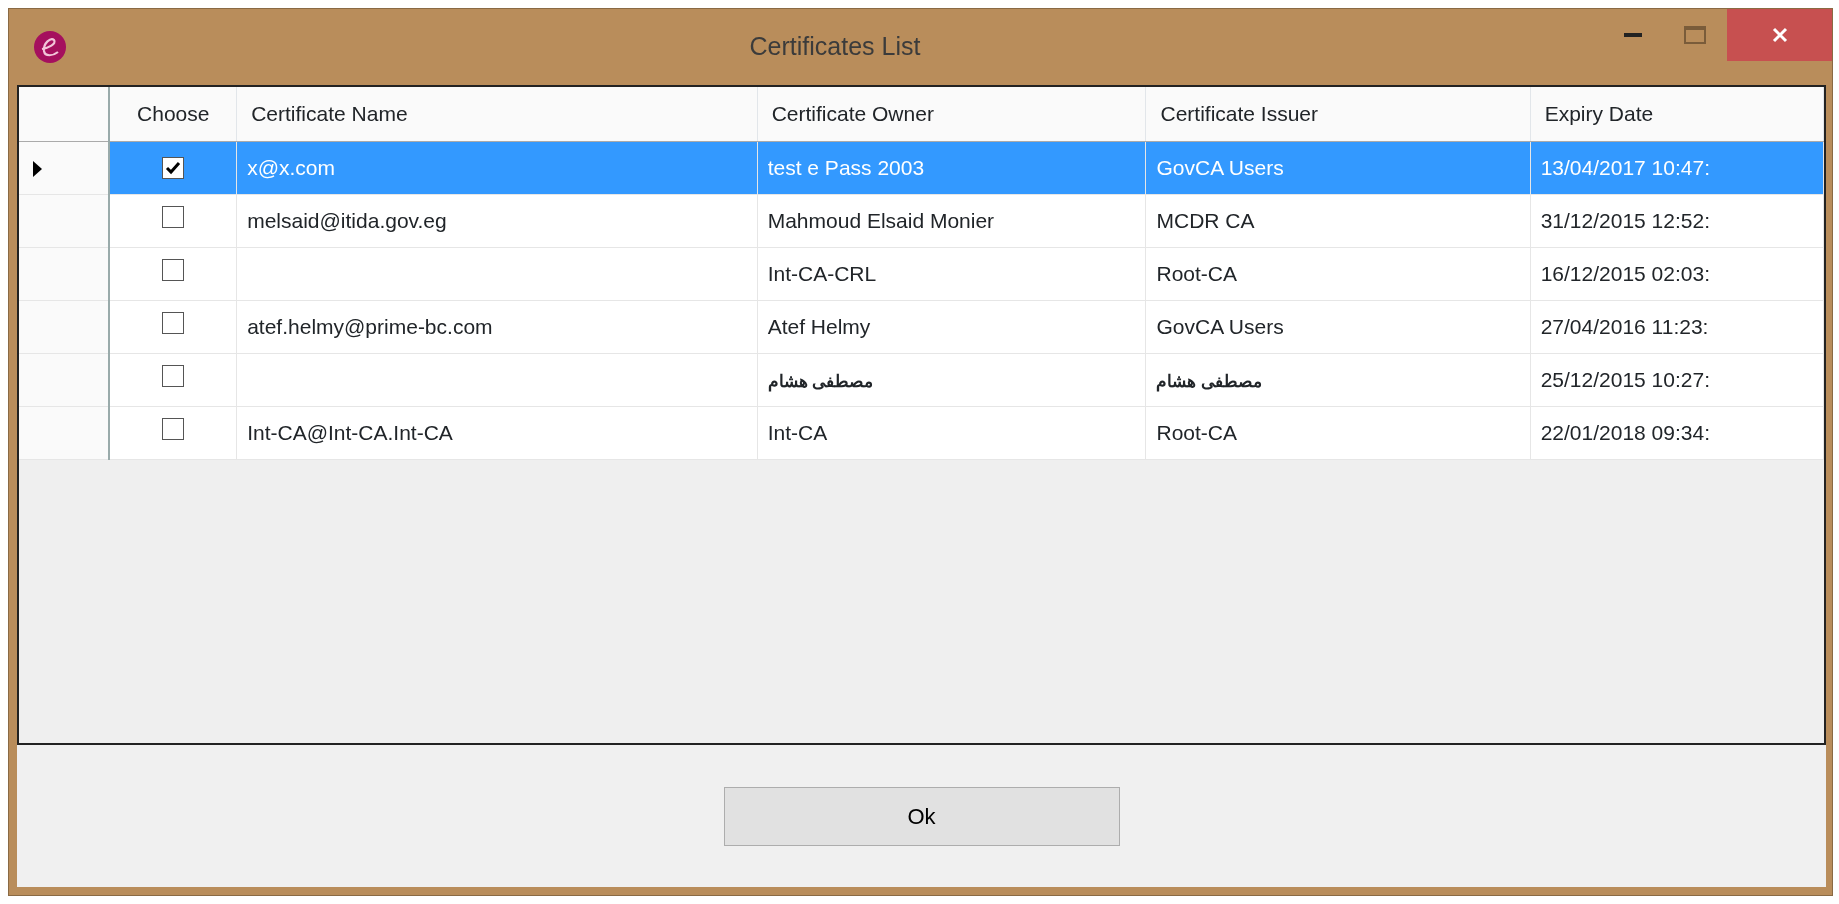  Describe the element at coordinates (921, 326) in the screenshot. I see `table-row: atef.helmy@prime-bc.com Atef Helmy GovCA Users 27/04/2016 11:23:` at that location.